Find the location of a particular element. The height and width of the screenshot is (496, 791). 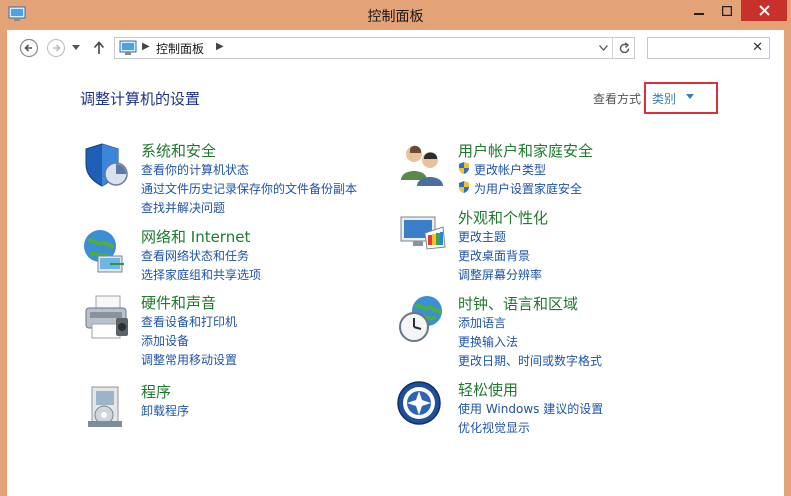

view-by-selected: 类别 is located at coordinates (664, 98).